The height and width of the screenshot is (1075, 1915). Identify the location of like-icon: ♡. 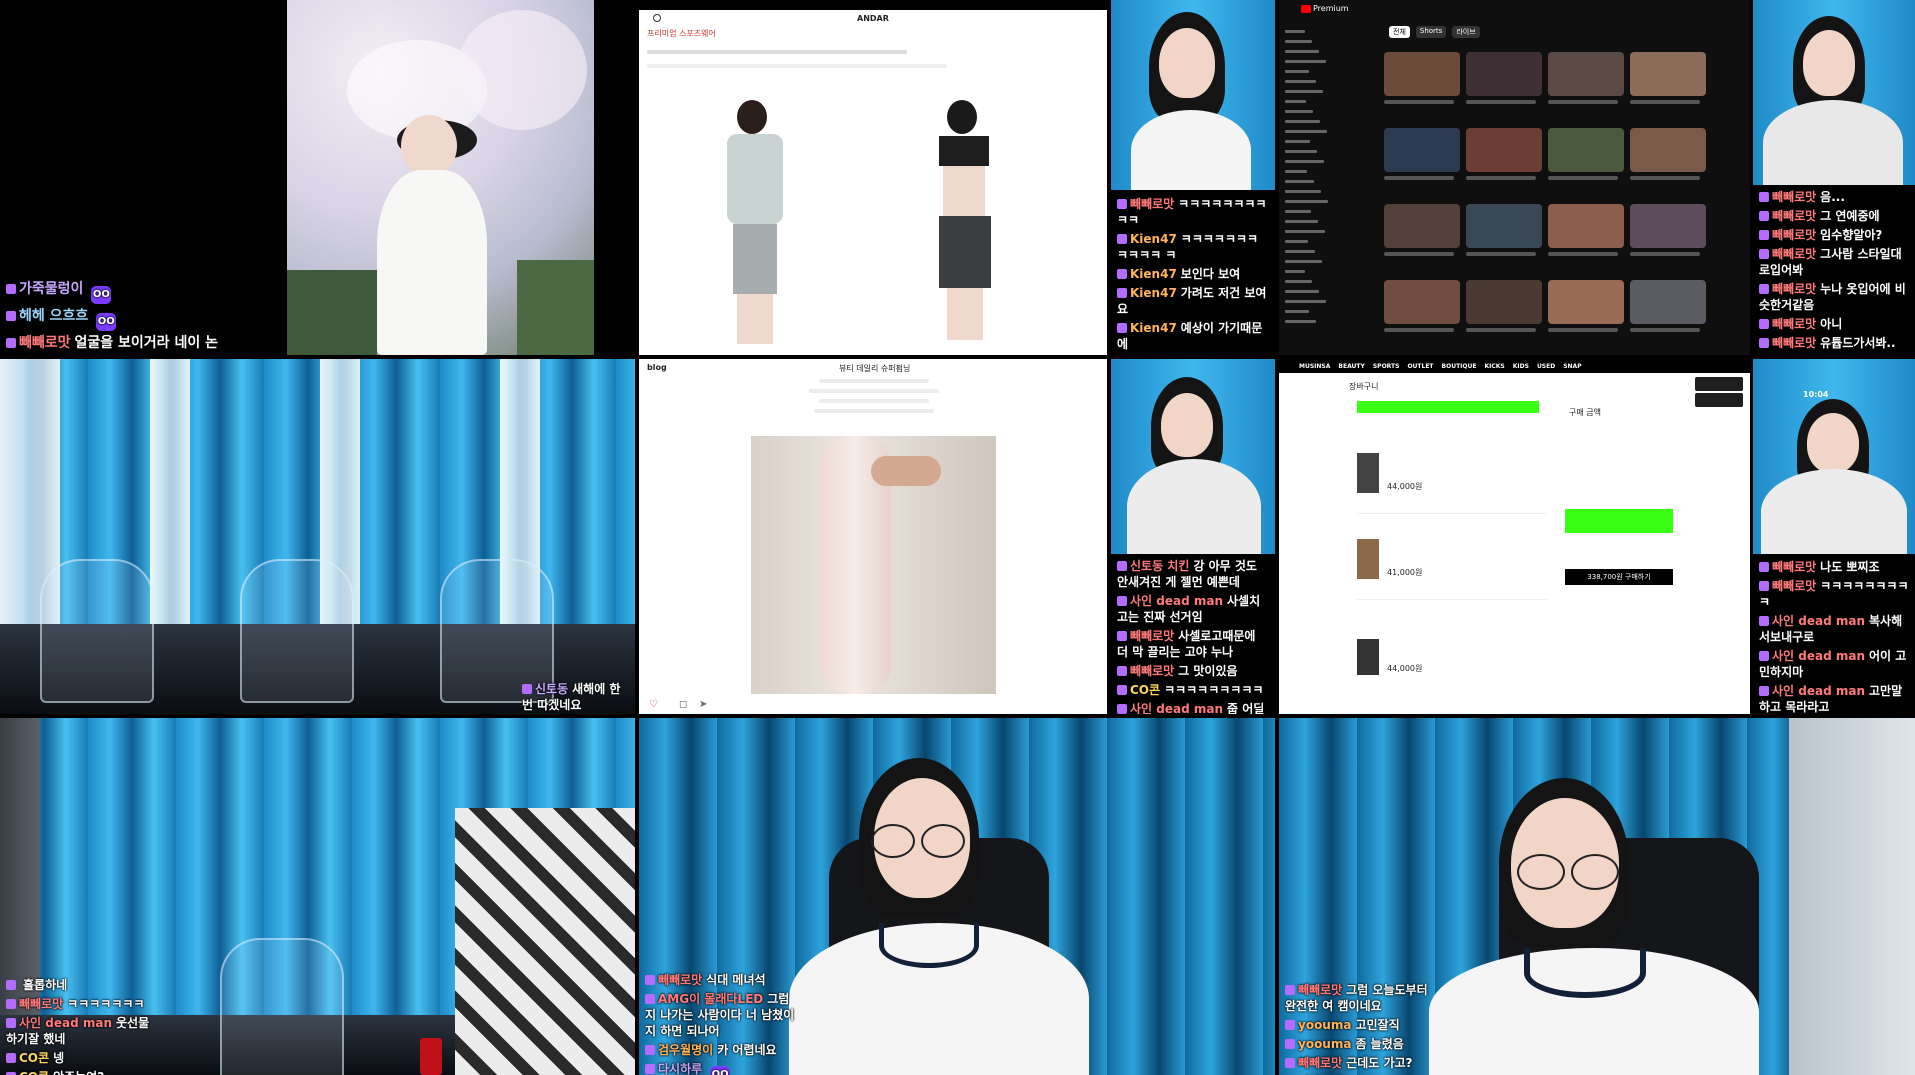
(653, 704).